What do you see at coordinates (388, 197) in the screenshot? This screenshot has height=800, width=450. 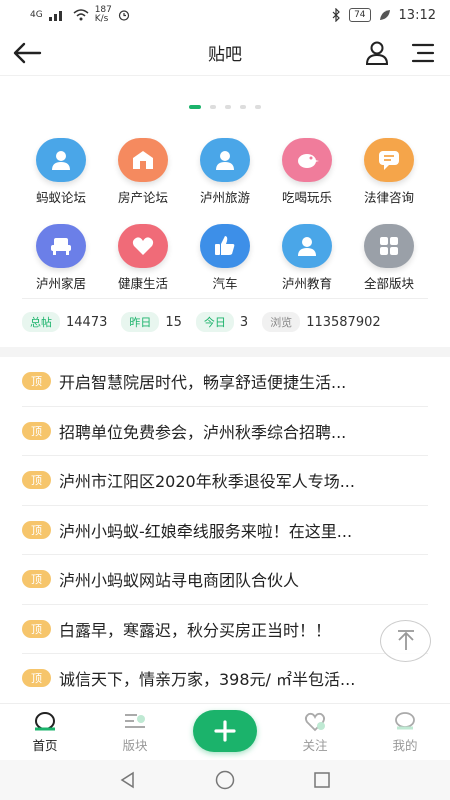 I see `category-label: 法律咨询` at bounding box center [388, 197].